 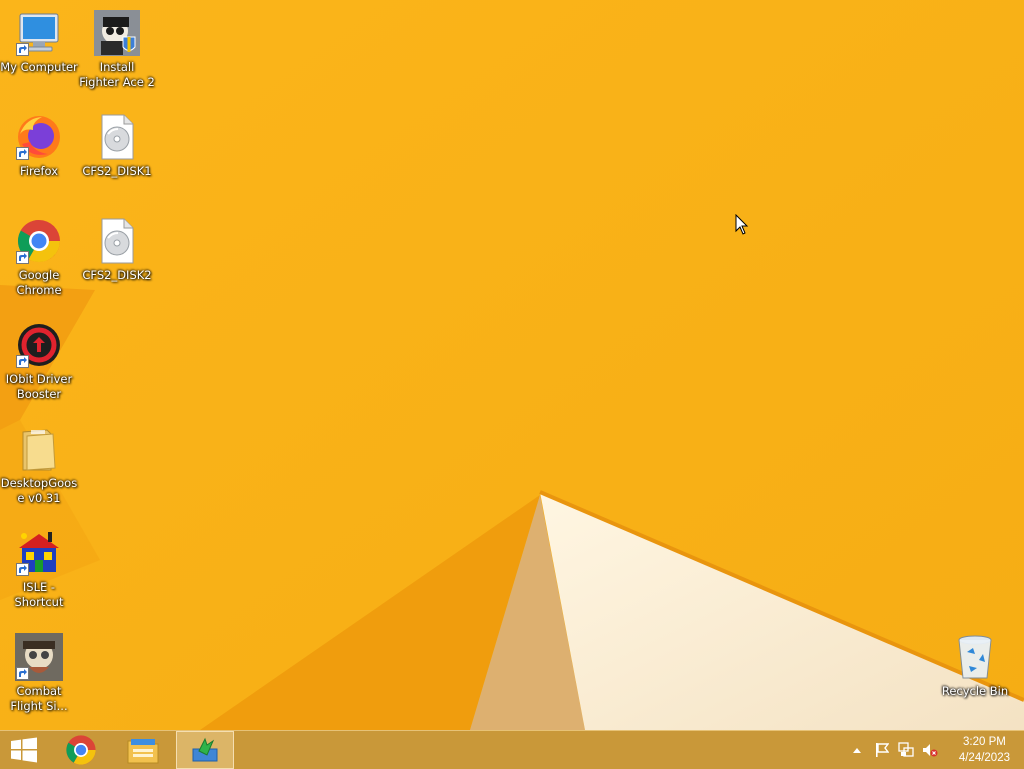 I want to click on icon-label: Google Chrome, so click(x=39, y=282).